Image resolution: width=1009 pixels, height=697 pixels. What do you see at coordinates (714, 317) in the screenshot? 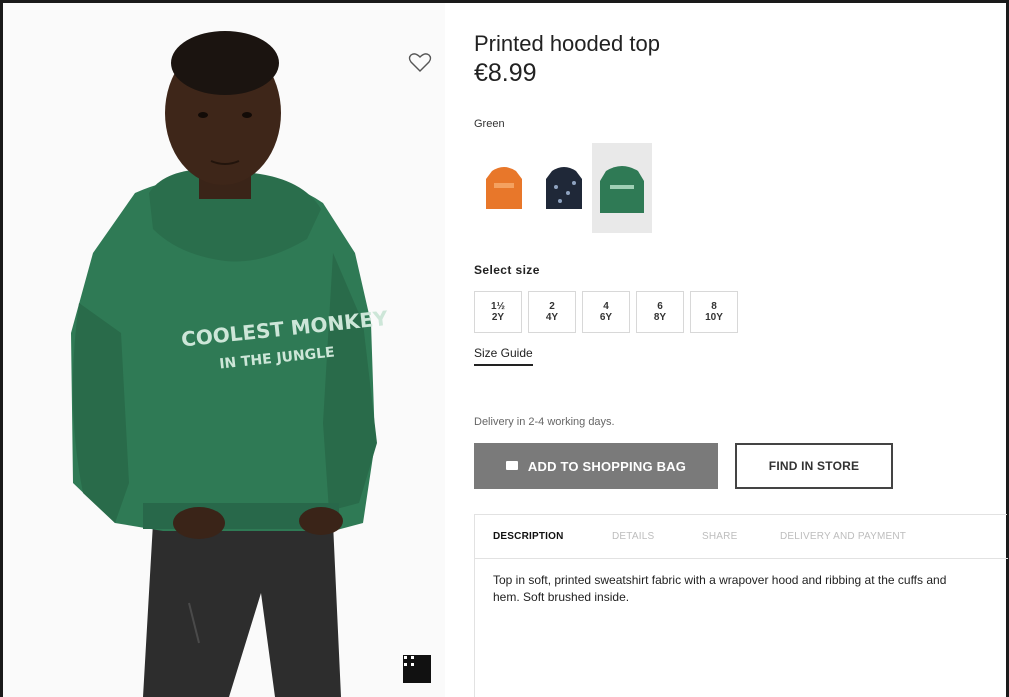
I see `size-bottom: 10Y` at bounding box center [714, 317].